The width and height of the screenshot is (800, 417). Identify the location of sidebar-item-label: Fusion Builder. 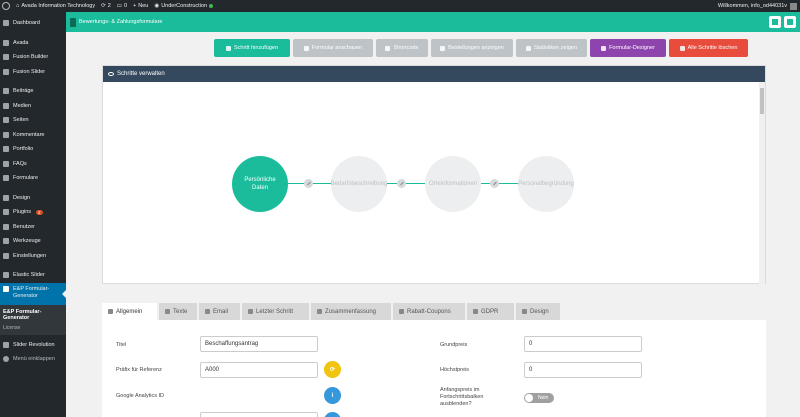
(31, 57).